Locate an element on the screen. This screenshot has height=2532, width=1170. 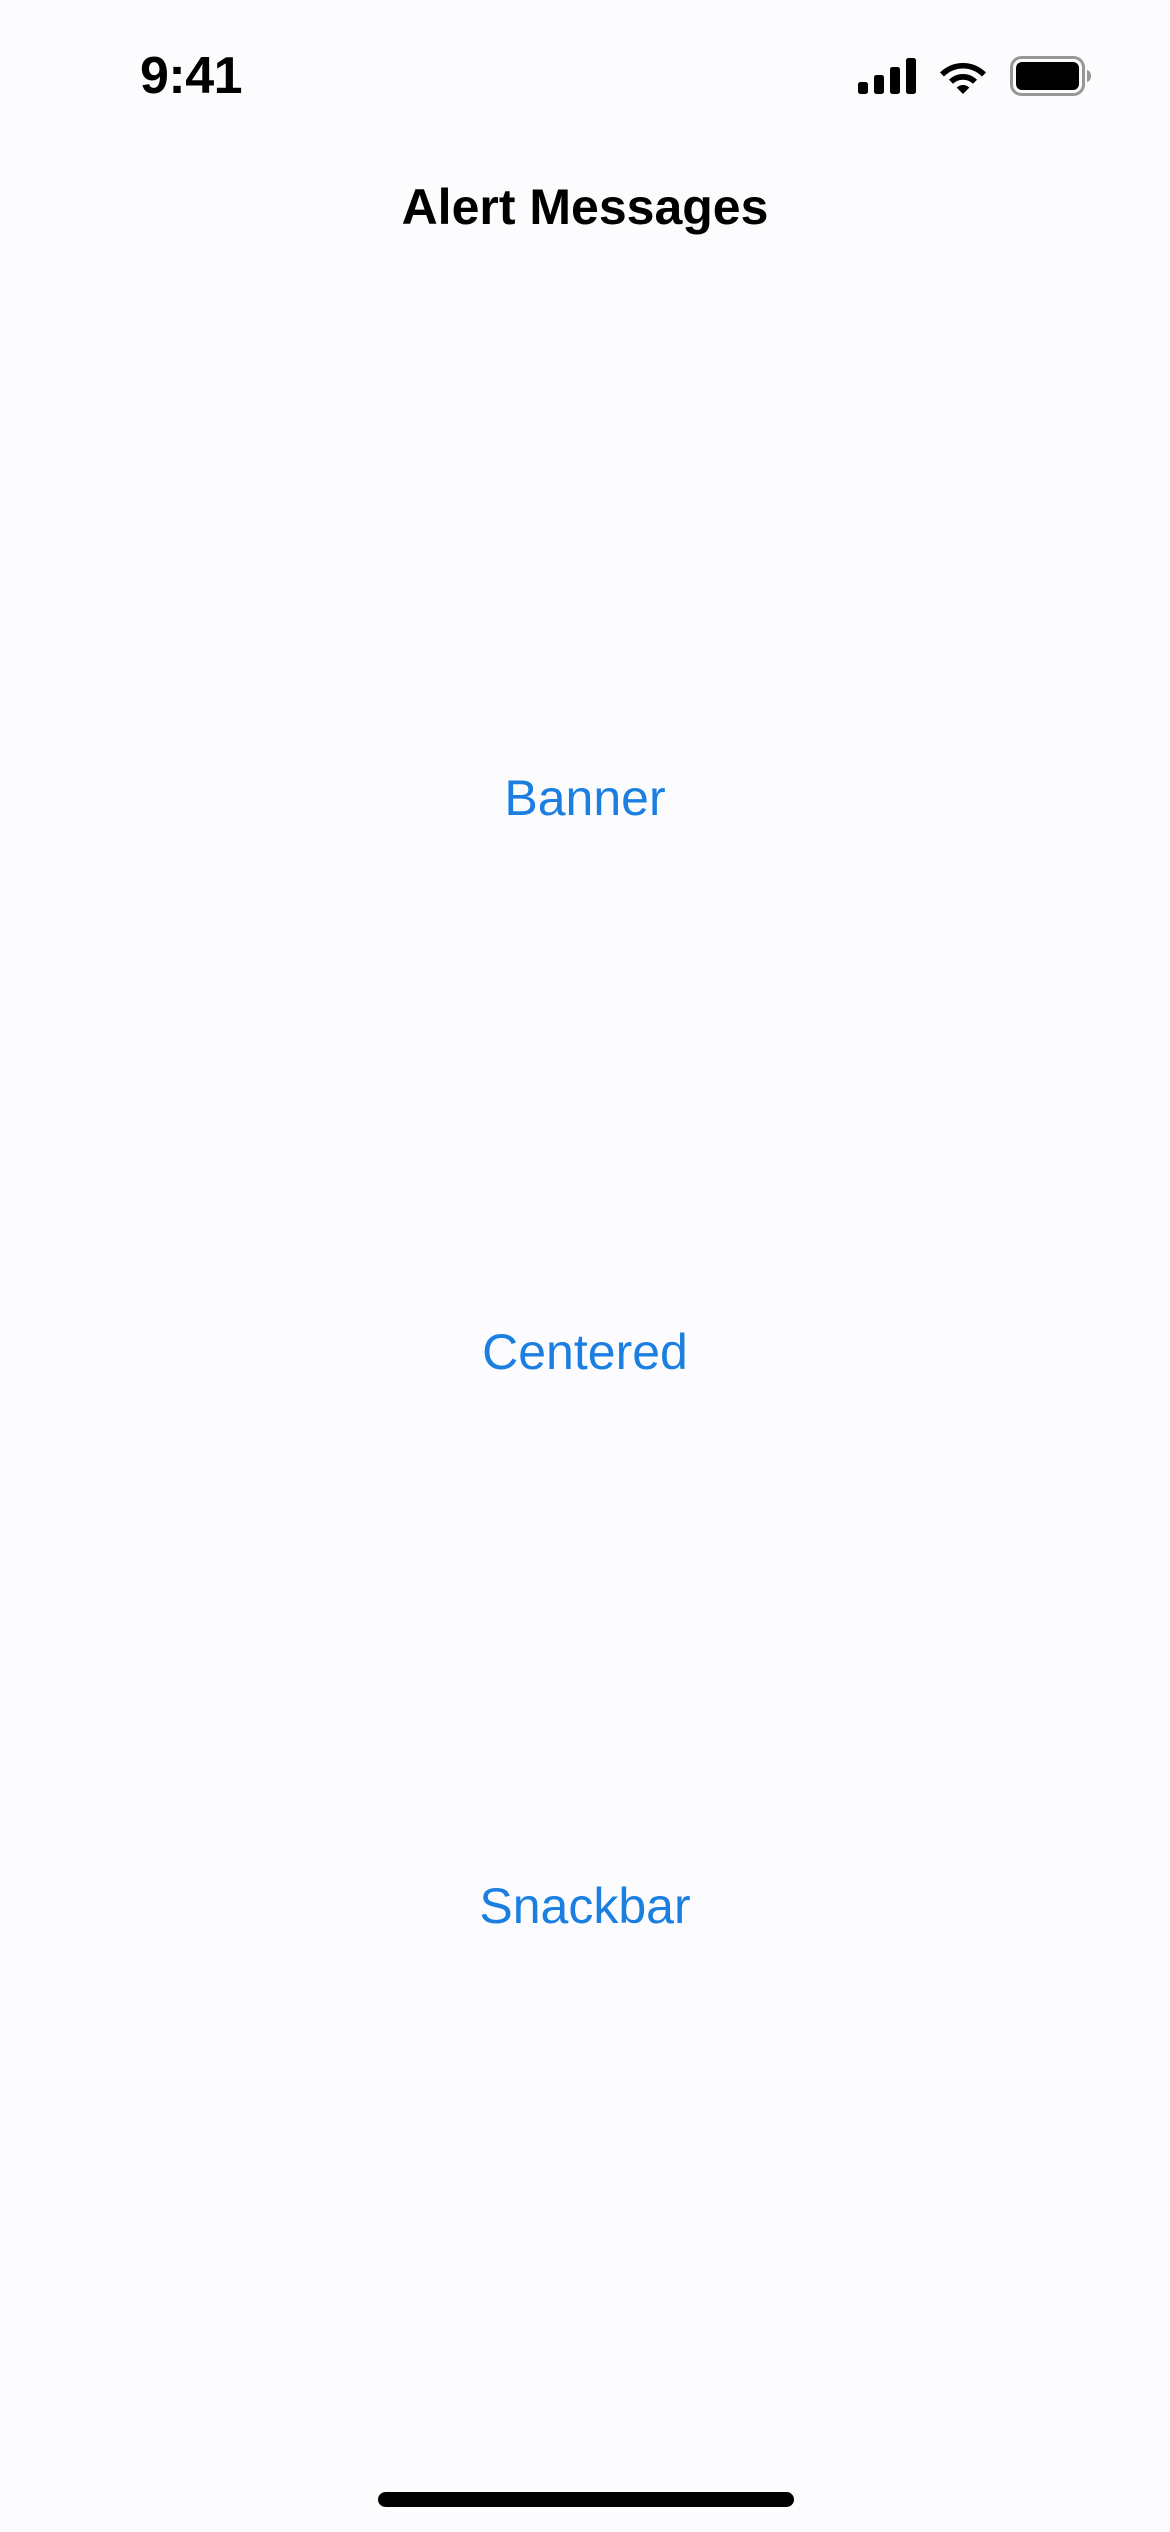
centered-button: Centered is located at coordinates (585, 1352).